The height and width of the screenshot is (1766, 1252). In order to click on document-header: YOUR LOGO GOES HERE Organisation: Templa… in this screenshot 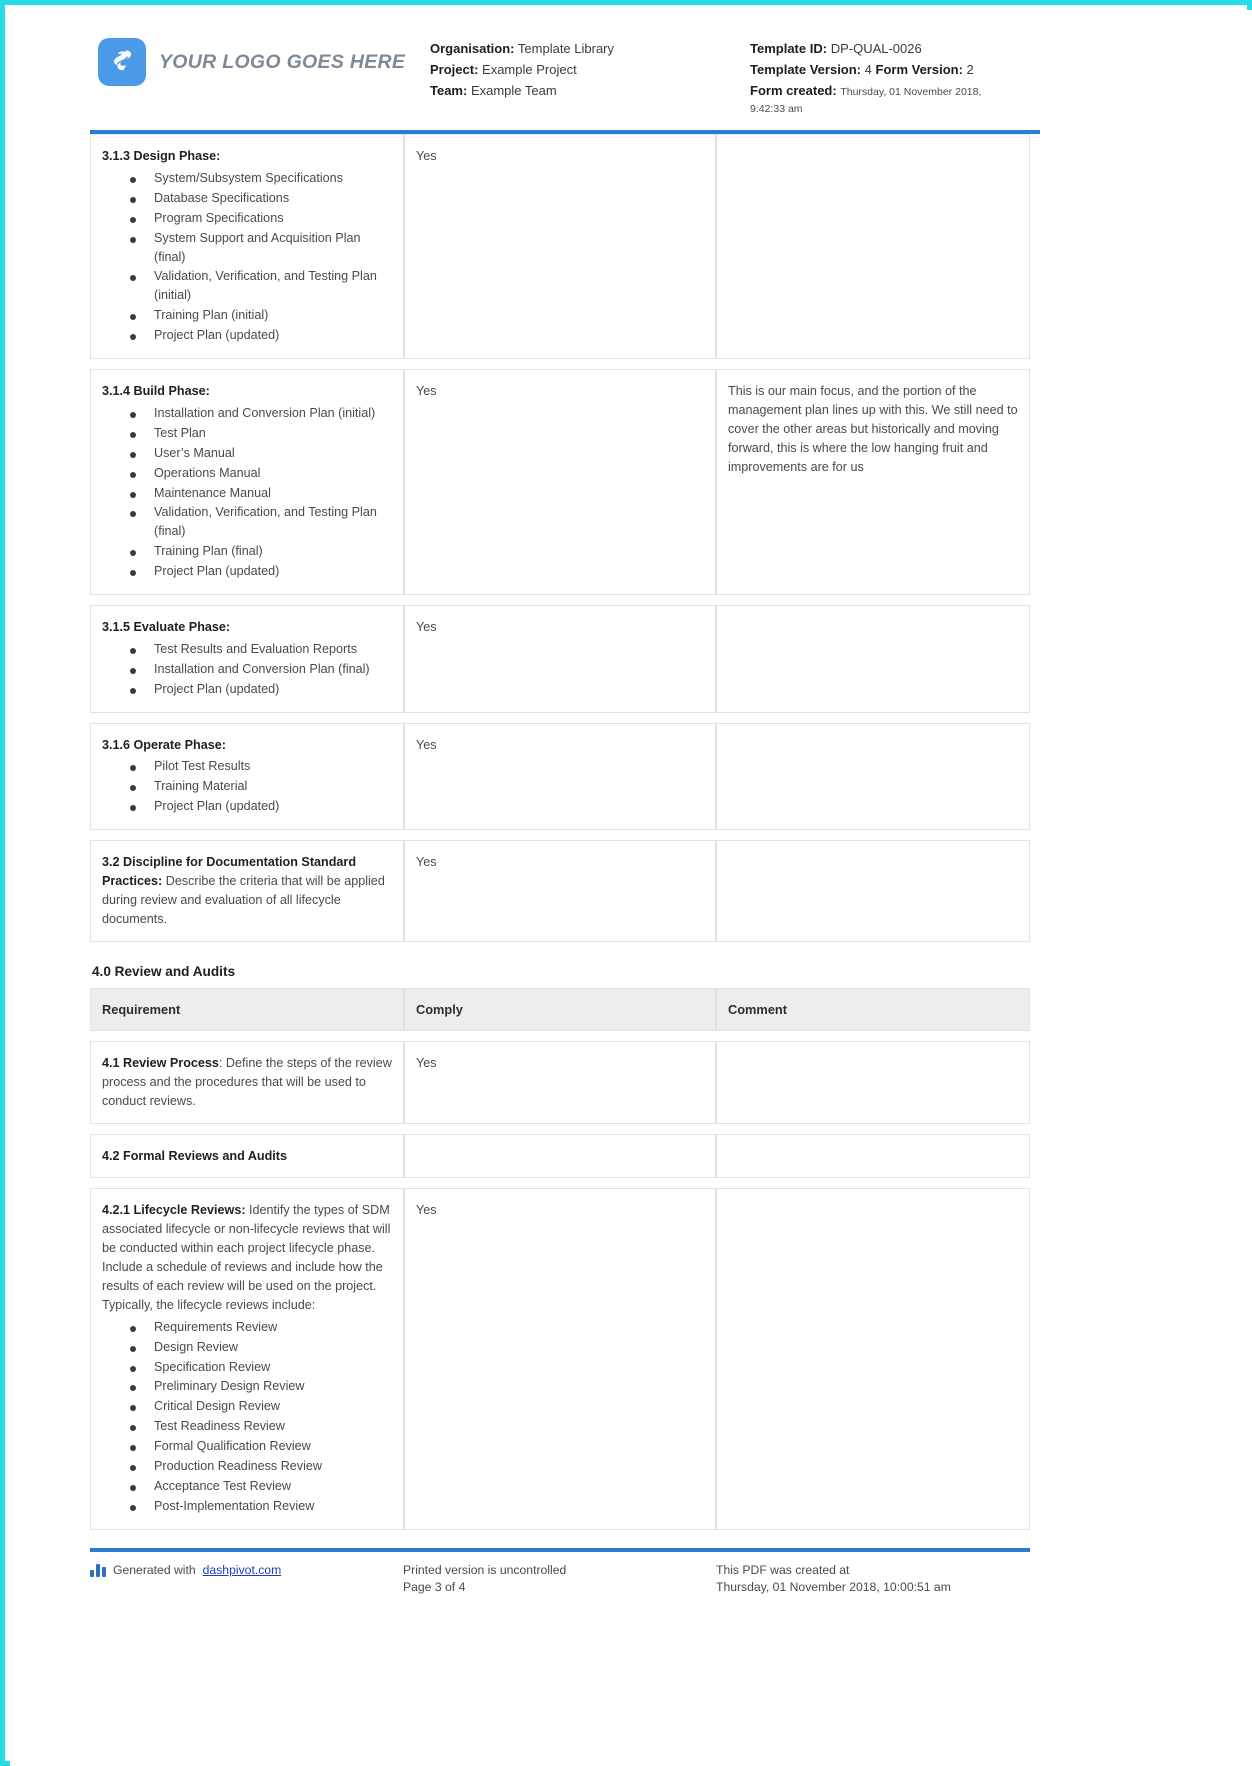, I will do `click(565, 69)`.